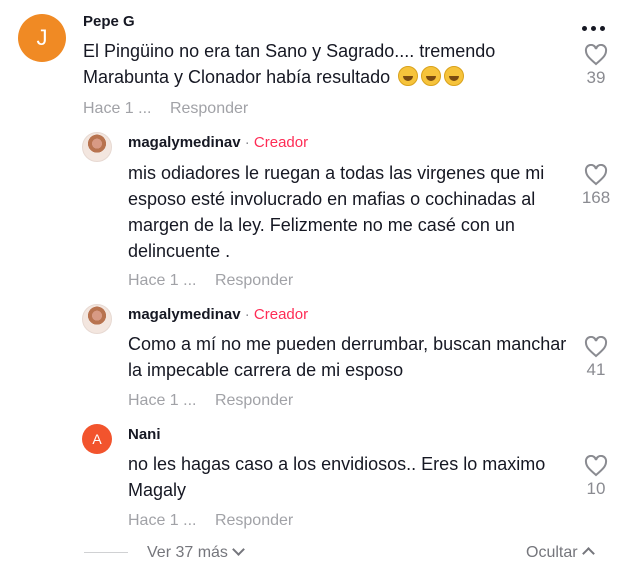 This screenshot has height=580, width=640. I want to click on chevron-up-icon, so click(588, 553).